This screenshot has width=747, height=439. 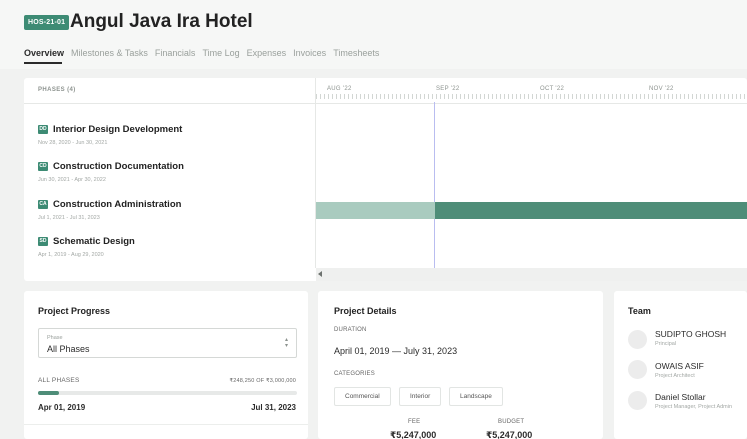 I want to click on phase-name: Construction Administration, so click(x=117, y=204).